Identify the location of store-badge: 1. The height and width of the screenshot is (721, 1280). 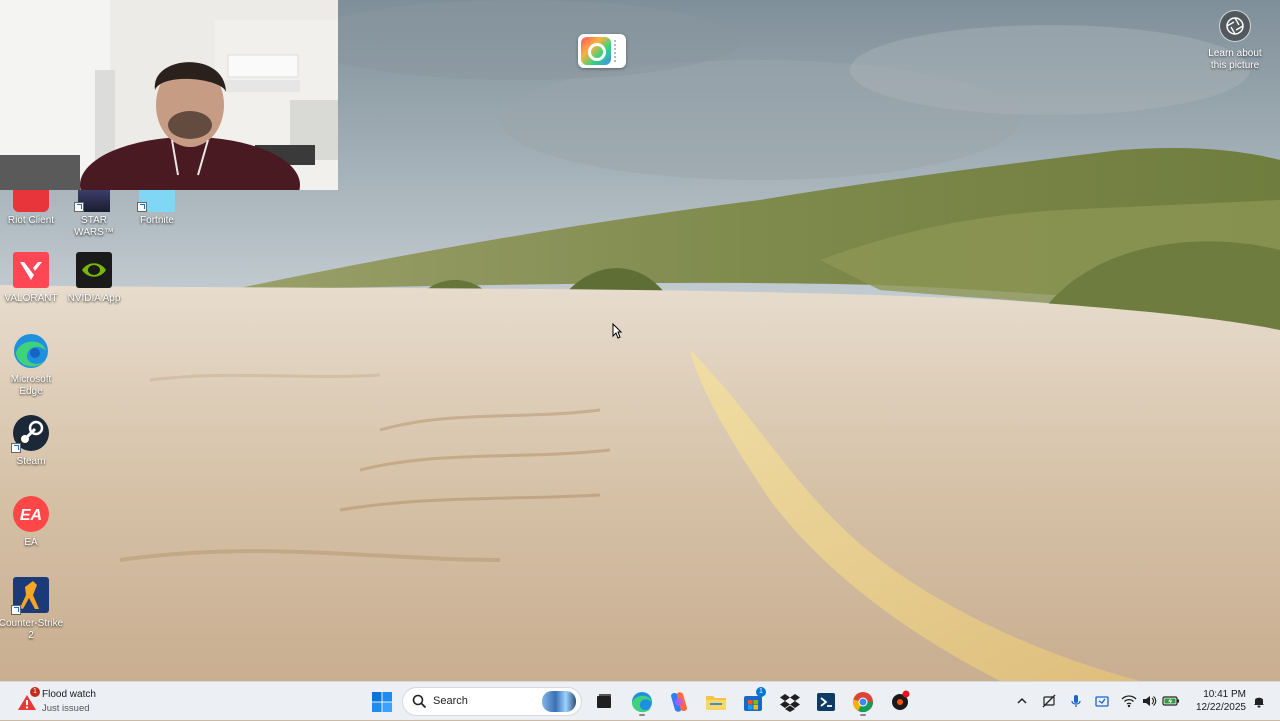
(761, 692).